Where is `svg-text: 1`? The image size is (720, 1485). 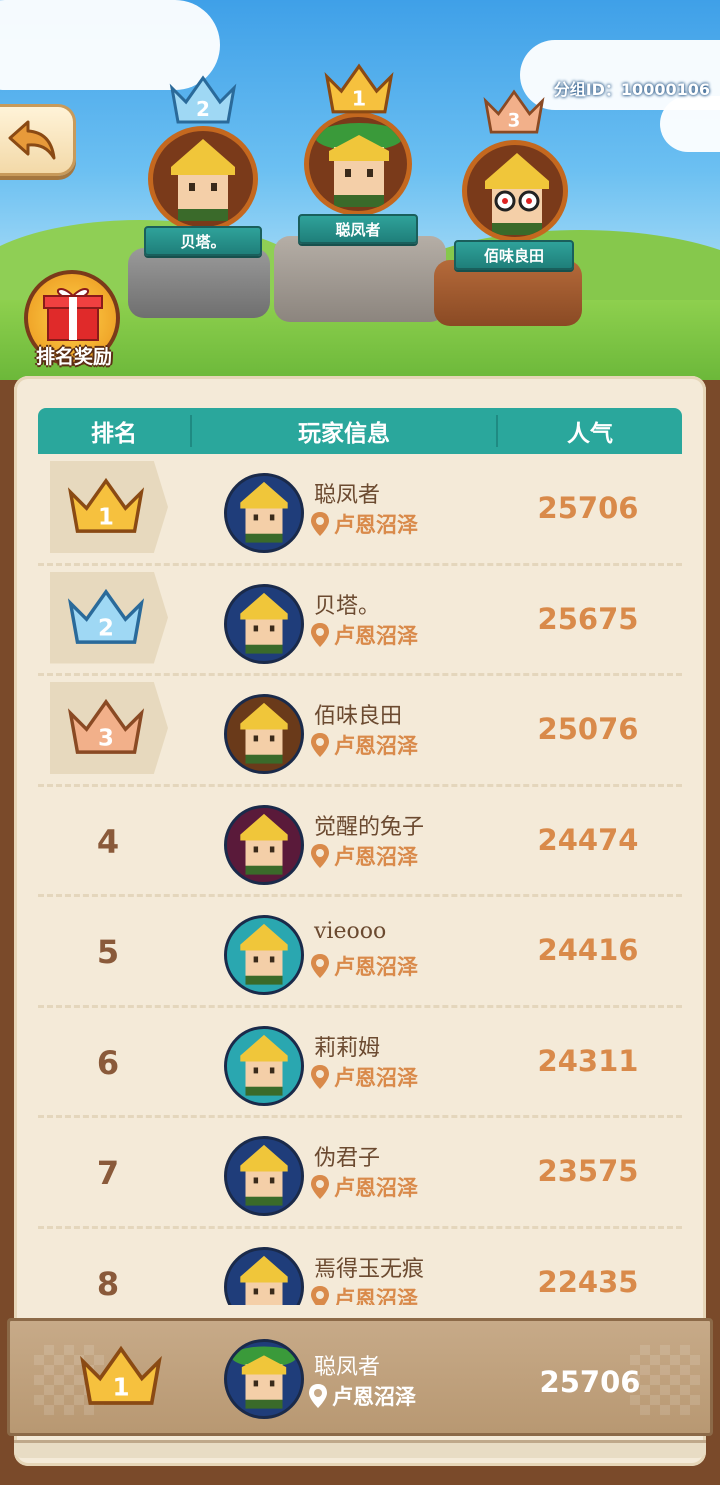 svg-text: 1 is located at coordinates (359, 99).